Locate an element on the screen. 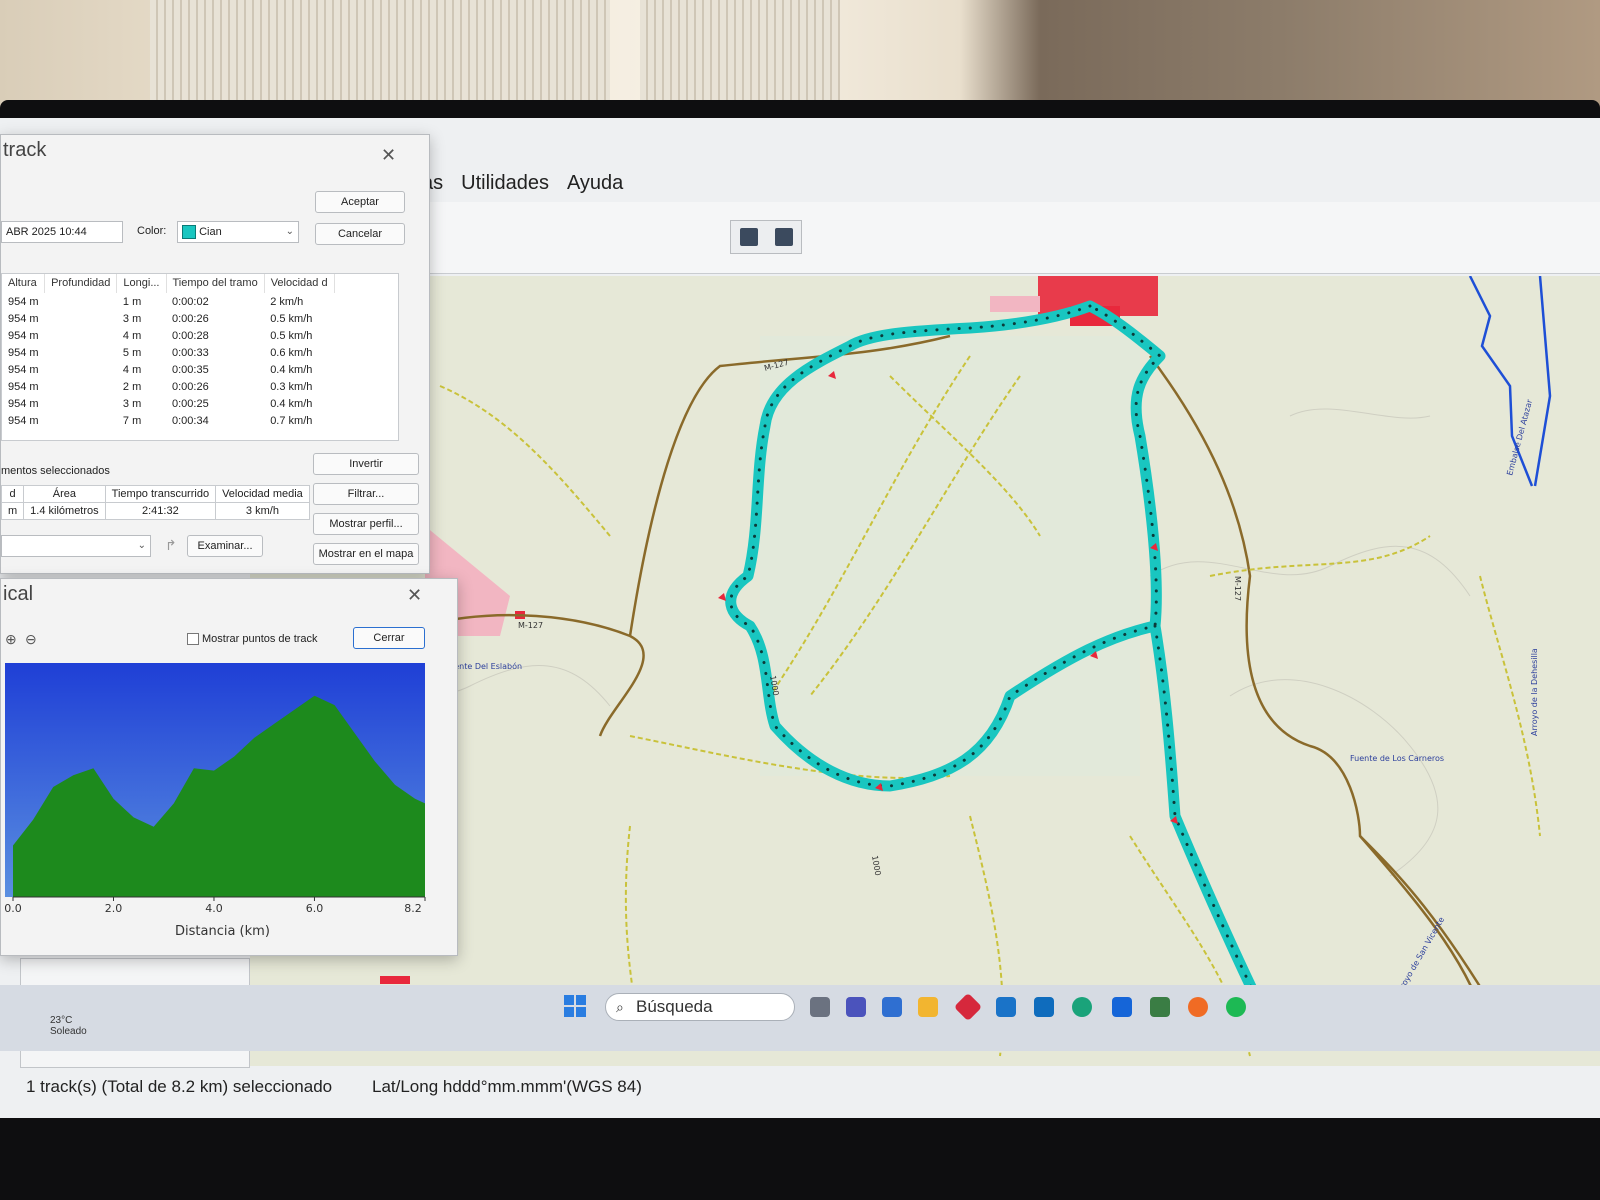  column-header: Altura is located at coordinates (24, 283).